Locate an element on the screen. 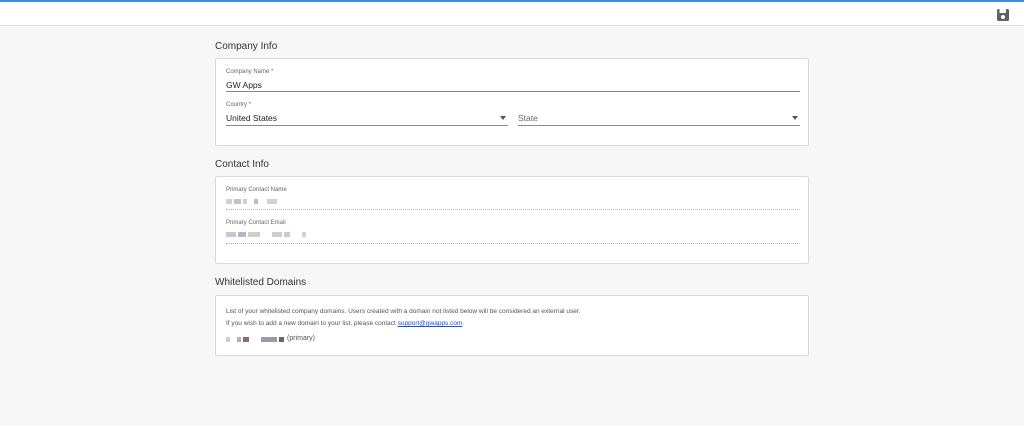  country-select: Country * United States is located at coordinates (367, 114).